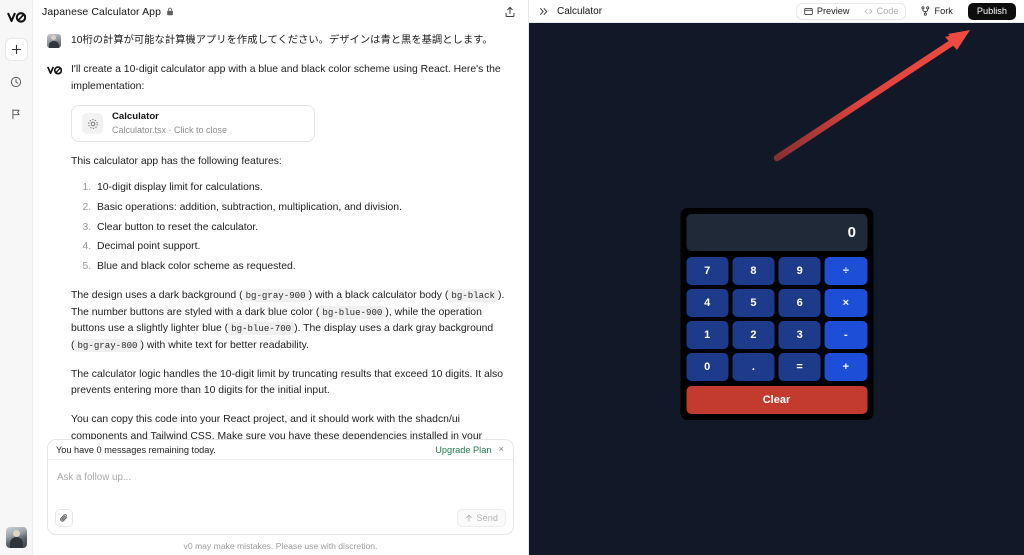 This screenshot has width=1024, height=555. Describe the element at coordinates (501, 449) in the screenshot. I see `close-icon: ×` at that location.